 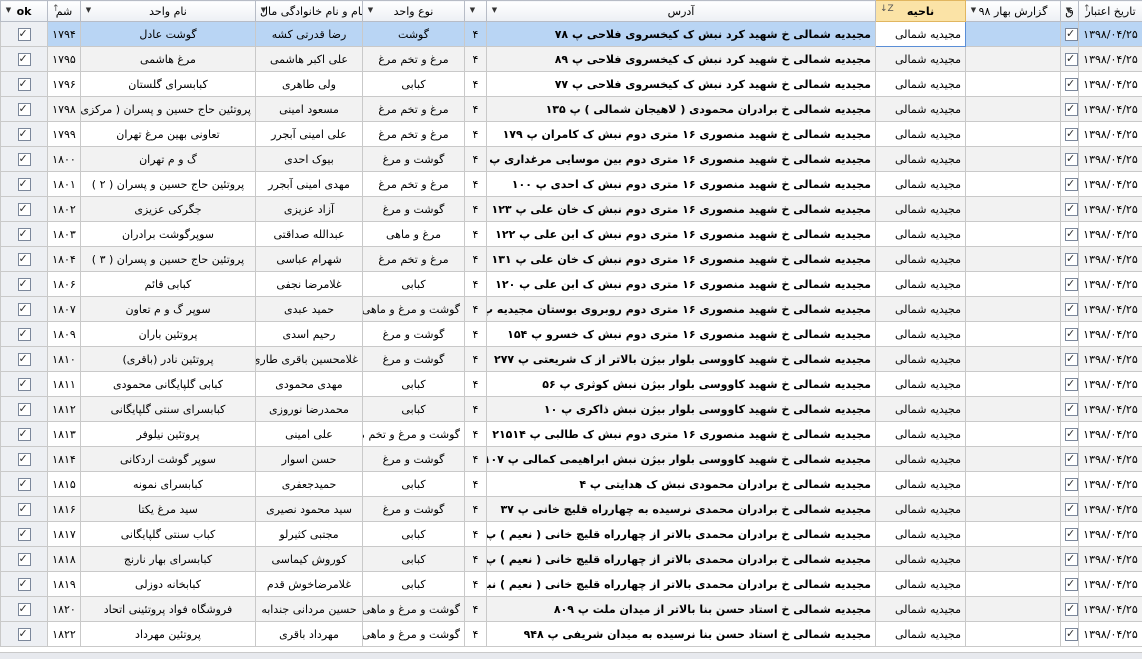 What do you see at coordinates (64, 134) in the screenshot?
I see `id-cell: ۱۷۹۹` at bounding box center [64, 134].